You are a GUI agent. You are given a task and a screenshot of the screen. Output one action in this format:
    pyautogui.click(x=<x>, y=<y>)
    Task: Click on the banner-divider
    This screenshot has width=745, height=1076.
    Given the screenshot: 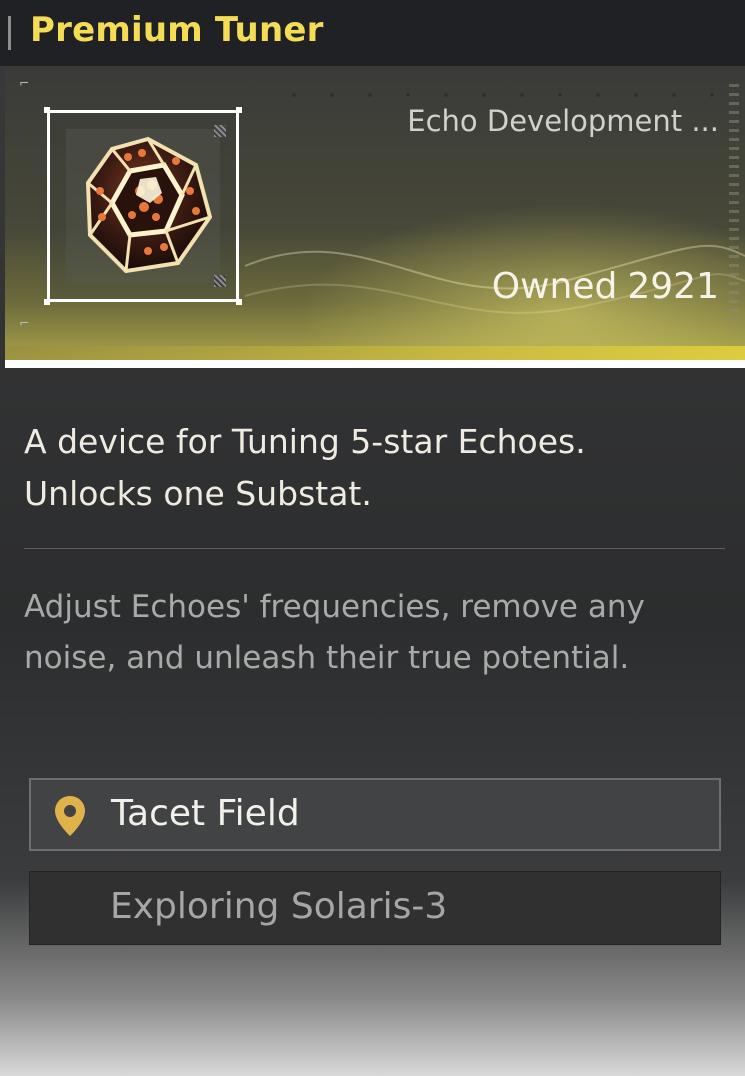 What is the action you would take?
    pyautogui.click(x=375, y=364)
    